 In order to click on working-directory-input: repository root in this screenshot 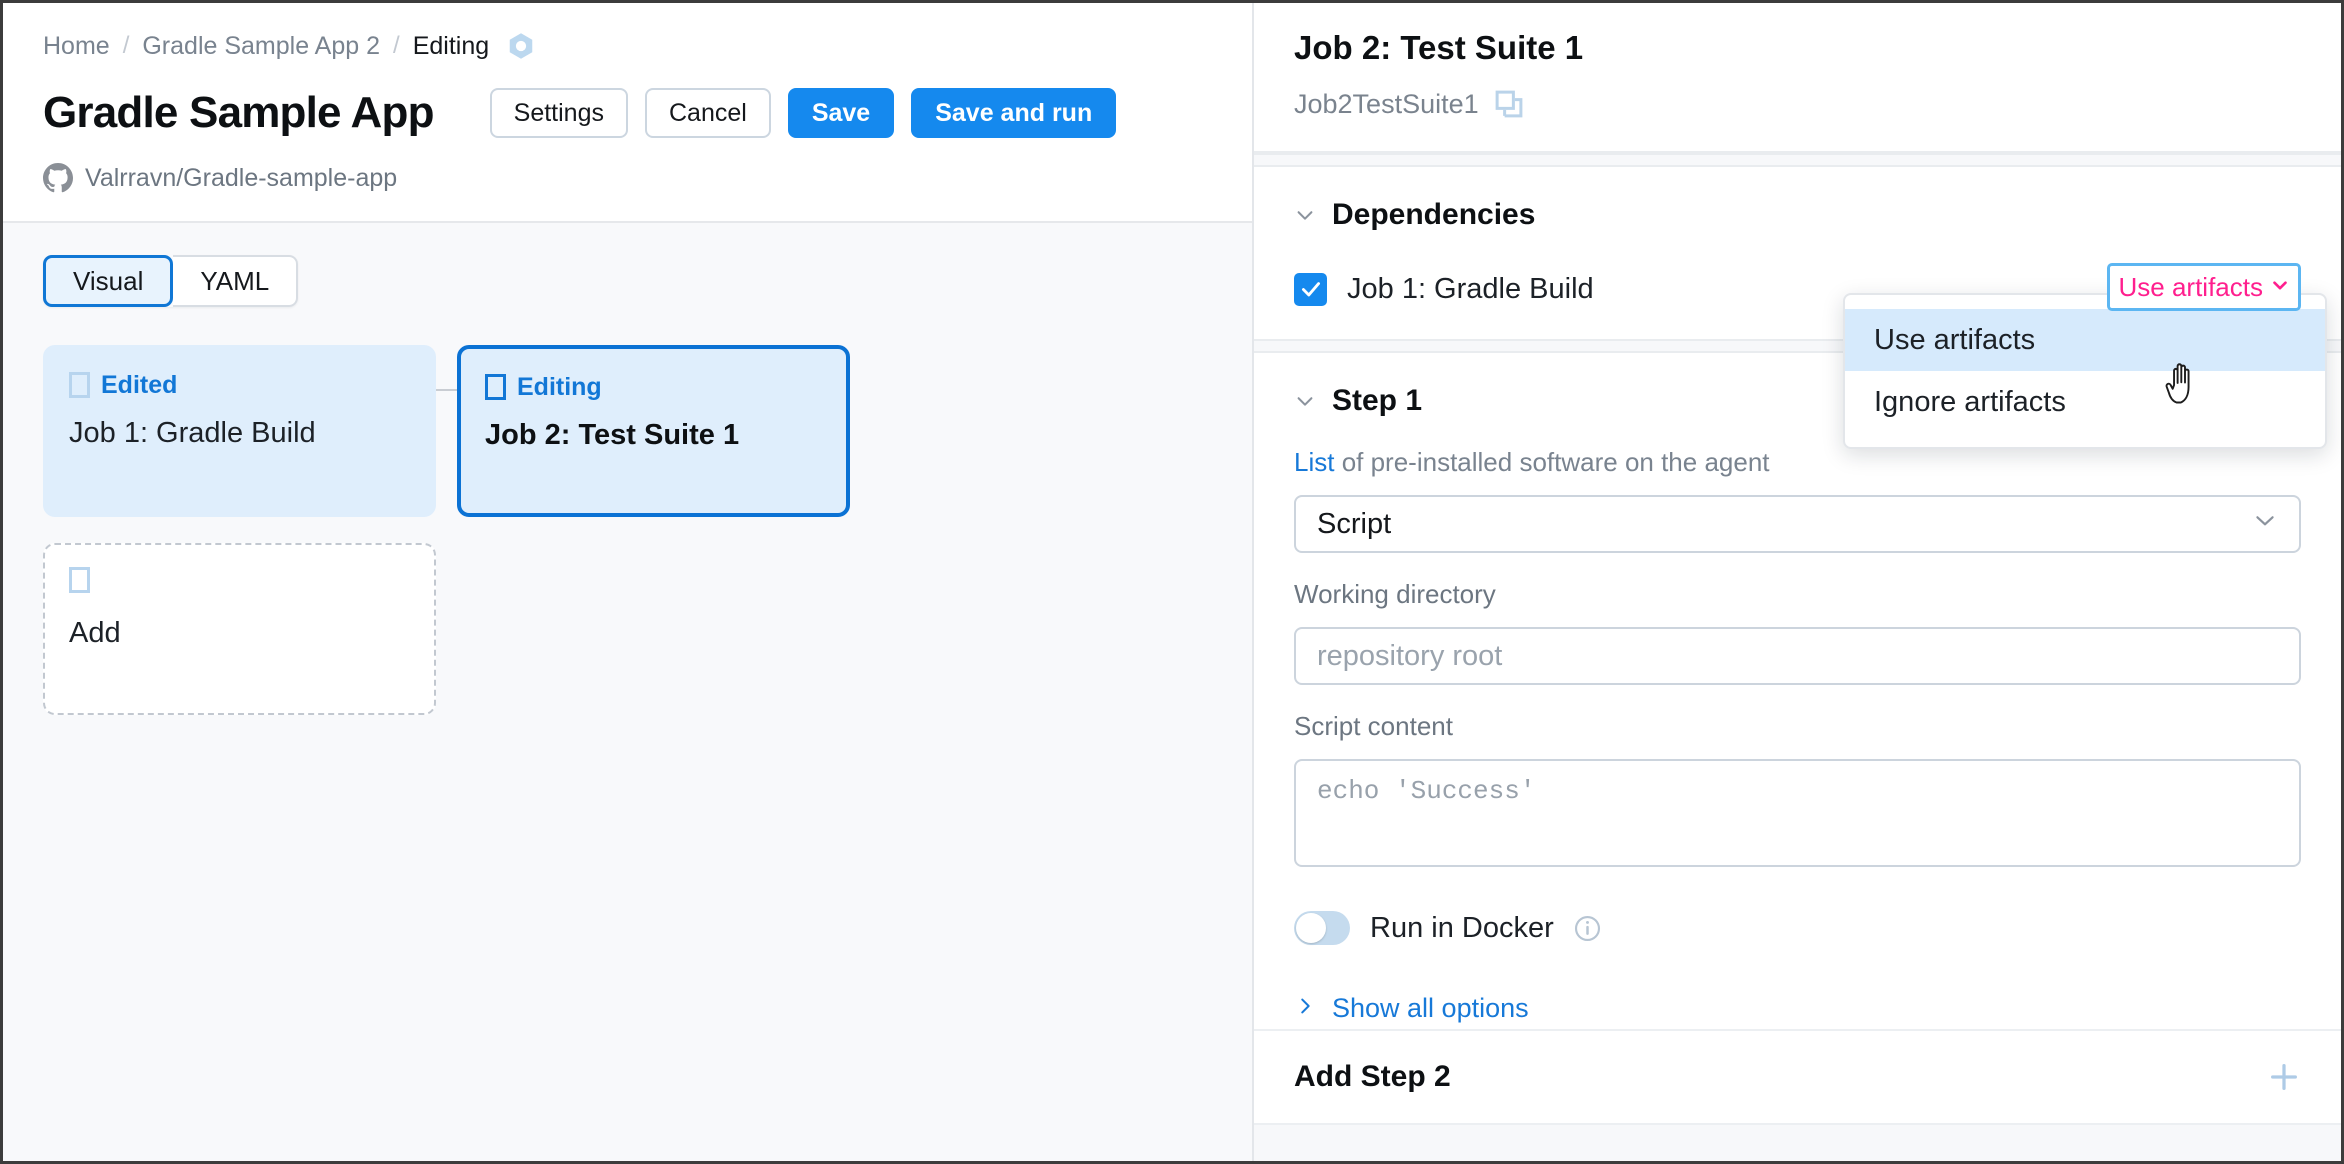, I will do `click(1797, 656)`.